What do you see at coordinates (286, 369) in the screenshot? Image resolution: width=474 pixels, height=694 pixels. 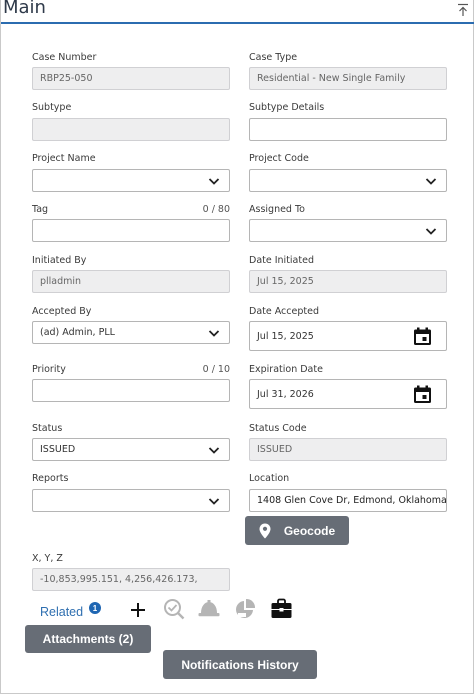 I see `expiration-date-label: Expiration Date` at bounding box center [286, 369].